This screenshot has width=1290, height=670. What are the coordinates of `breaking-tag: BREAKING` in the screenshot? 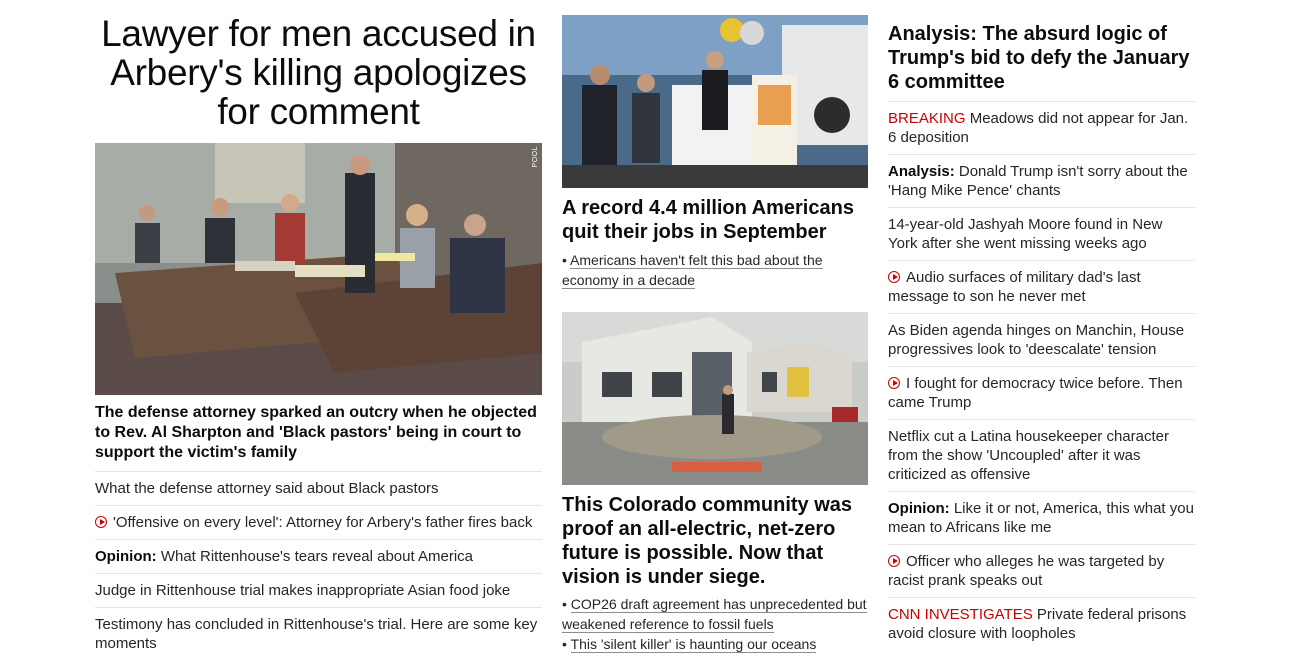 It's located at (927, 118).